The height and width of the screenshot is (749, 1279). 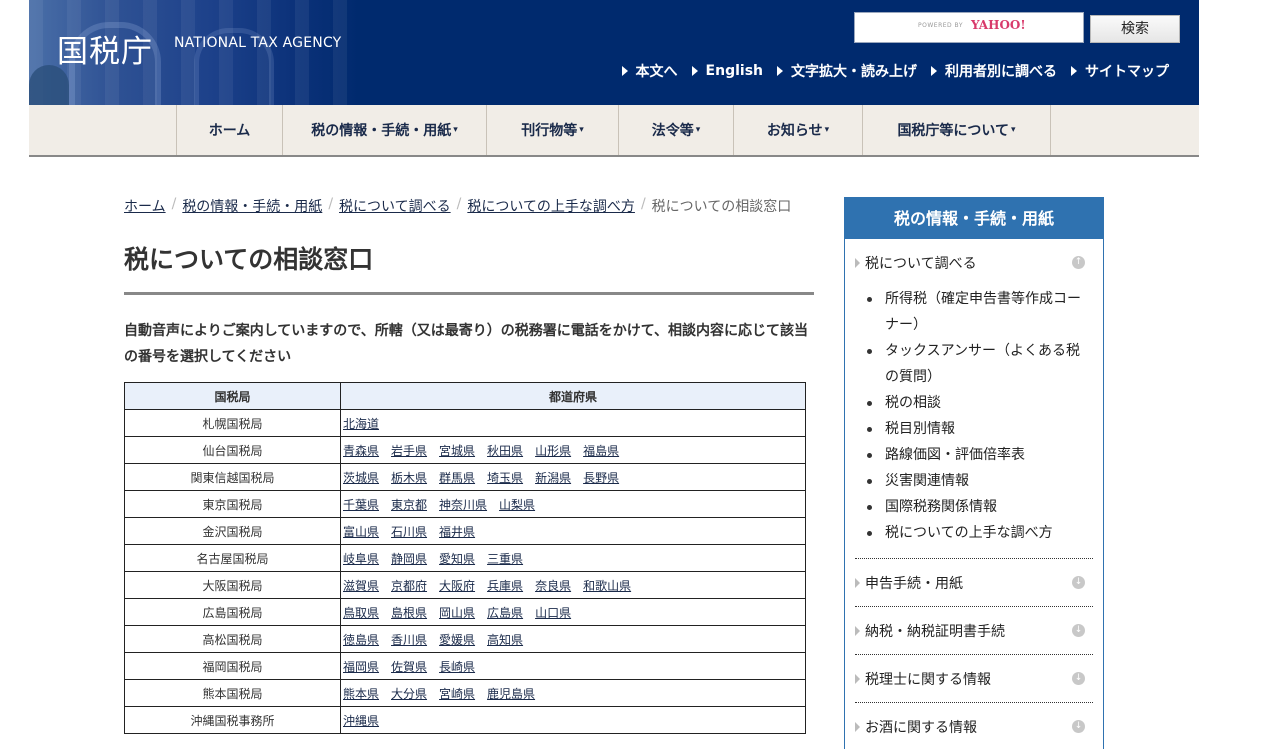 I want to click on sidebar-link: 災害関連情報, so click(x=979, y=481).